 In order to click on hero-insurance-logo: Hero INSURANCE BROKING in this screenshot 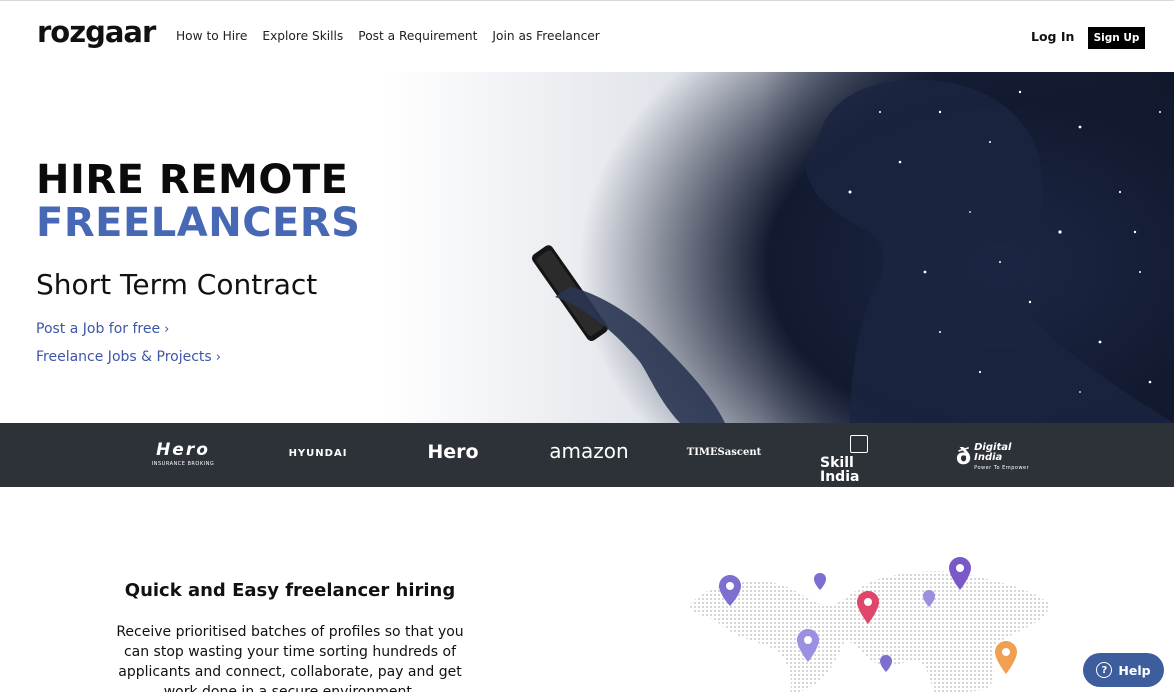, I will do `click(183, 454)`.